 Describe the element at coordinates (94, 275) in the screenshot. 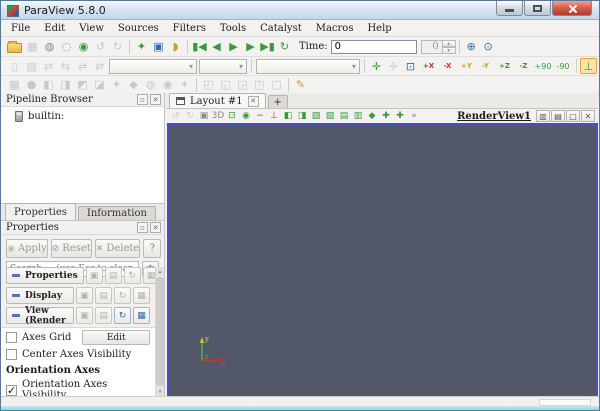

I see `copy-properties-button: ▣` at that location.